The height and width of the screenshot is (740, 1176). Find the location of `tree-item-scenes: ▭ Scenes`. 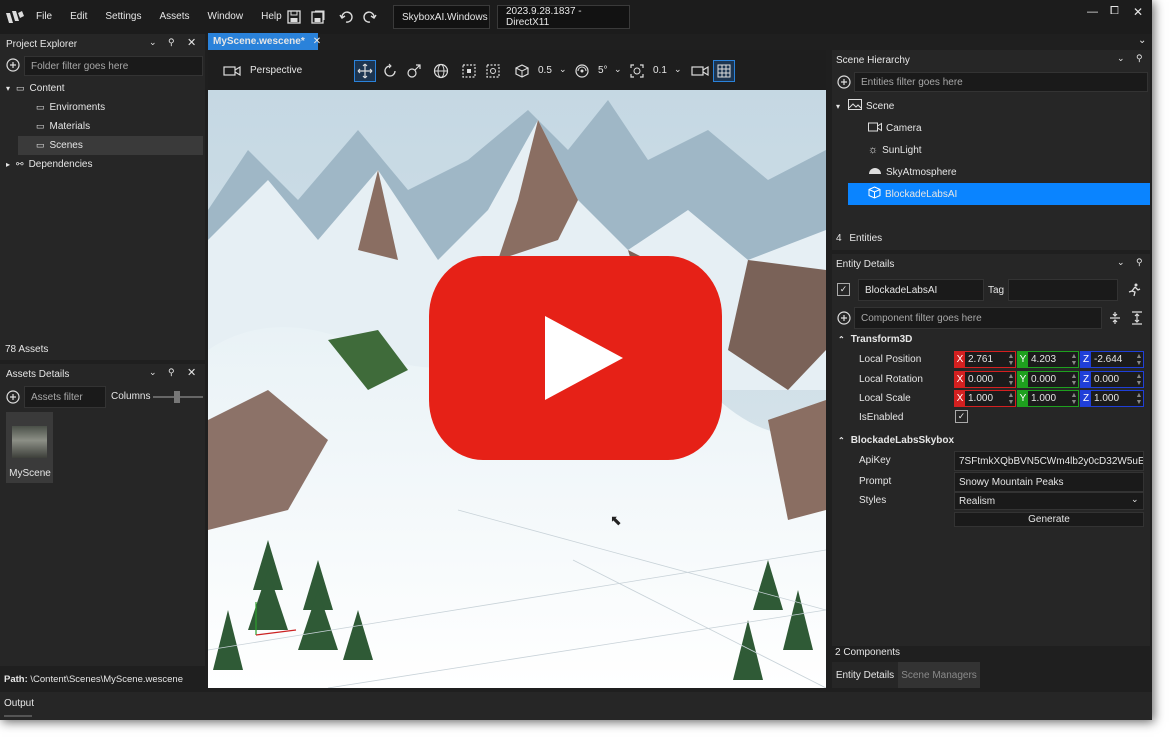

tree-item-scenes: ▭ Scenes is located at coordinates (110, 145).